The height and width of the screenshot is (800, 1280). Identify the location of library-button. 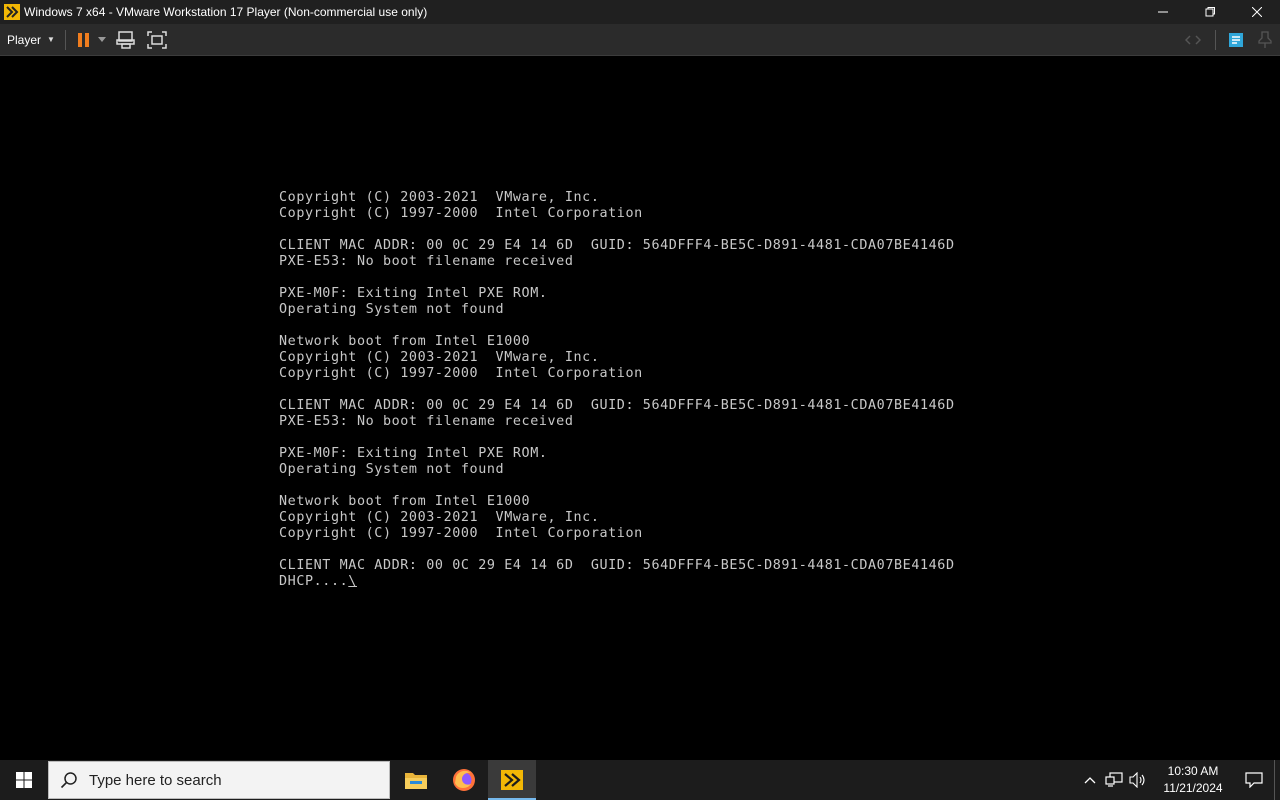
(1236, 39).